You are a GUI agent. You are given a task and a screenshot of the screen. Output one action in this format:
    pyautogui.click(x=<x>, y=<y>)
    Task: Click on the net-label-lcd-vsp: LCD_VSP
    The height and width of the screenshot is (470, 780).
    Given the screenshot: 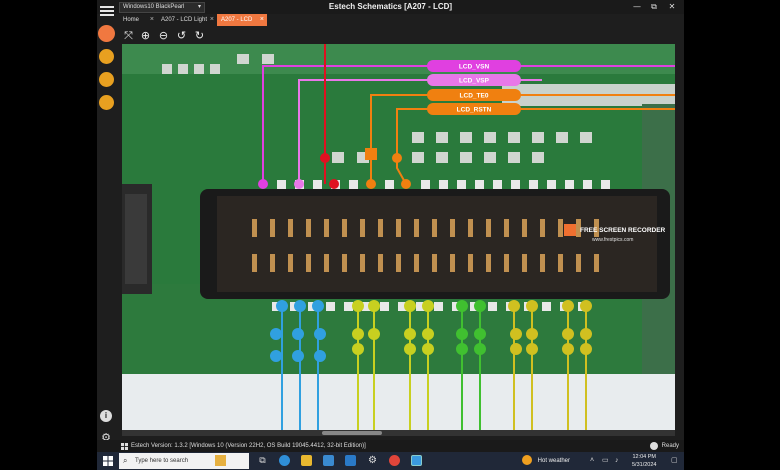 What is the action you would take?
    pyautogui.click(x=474, y=81)
    